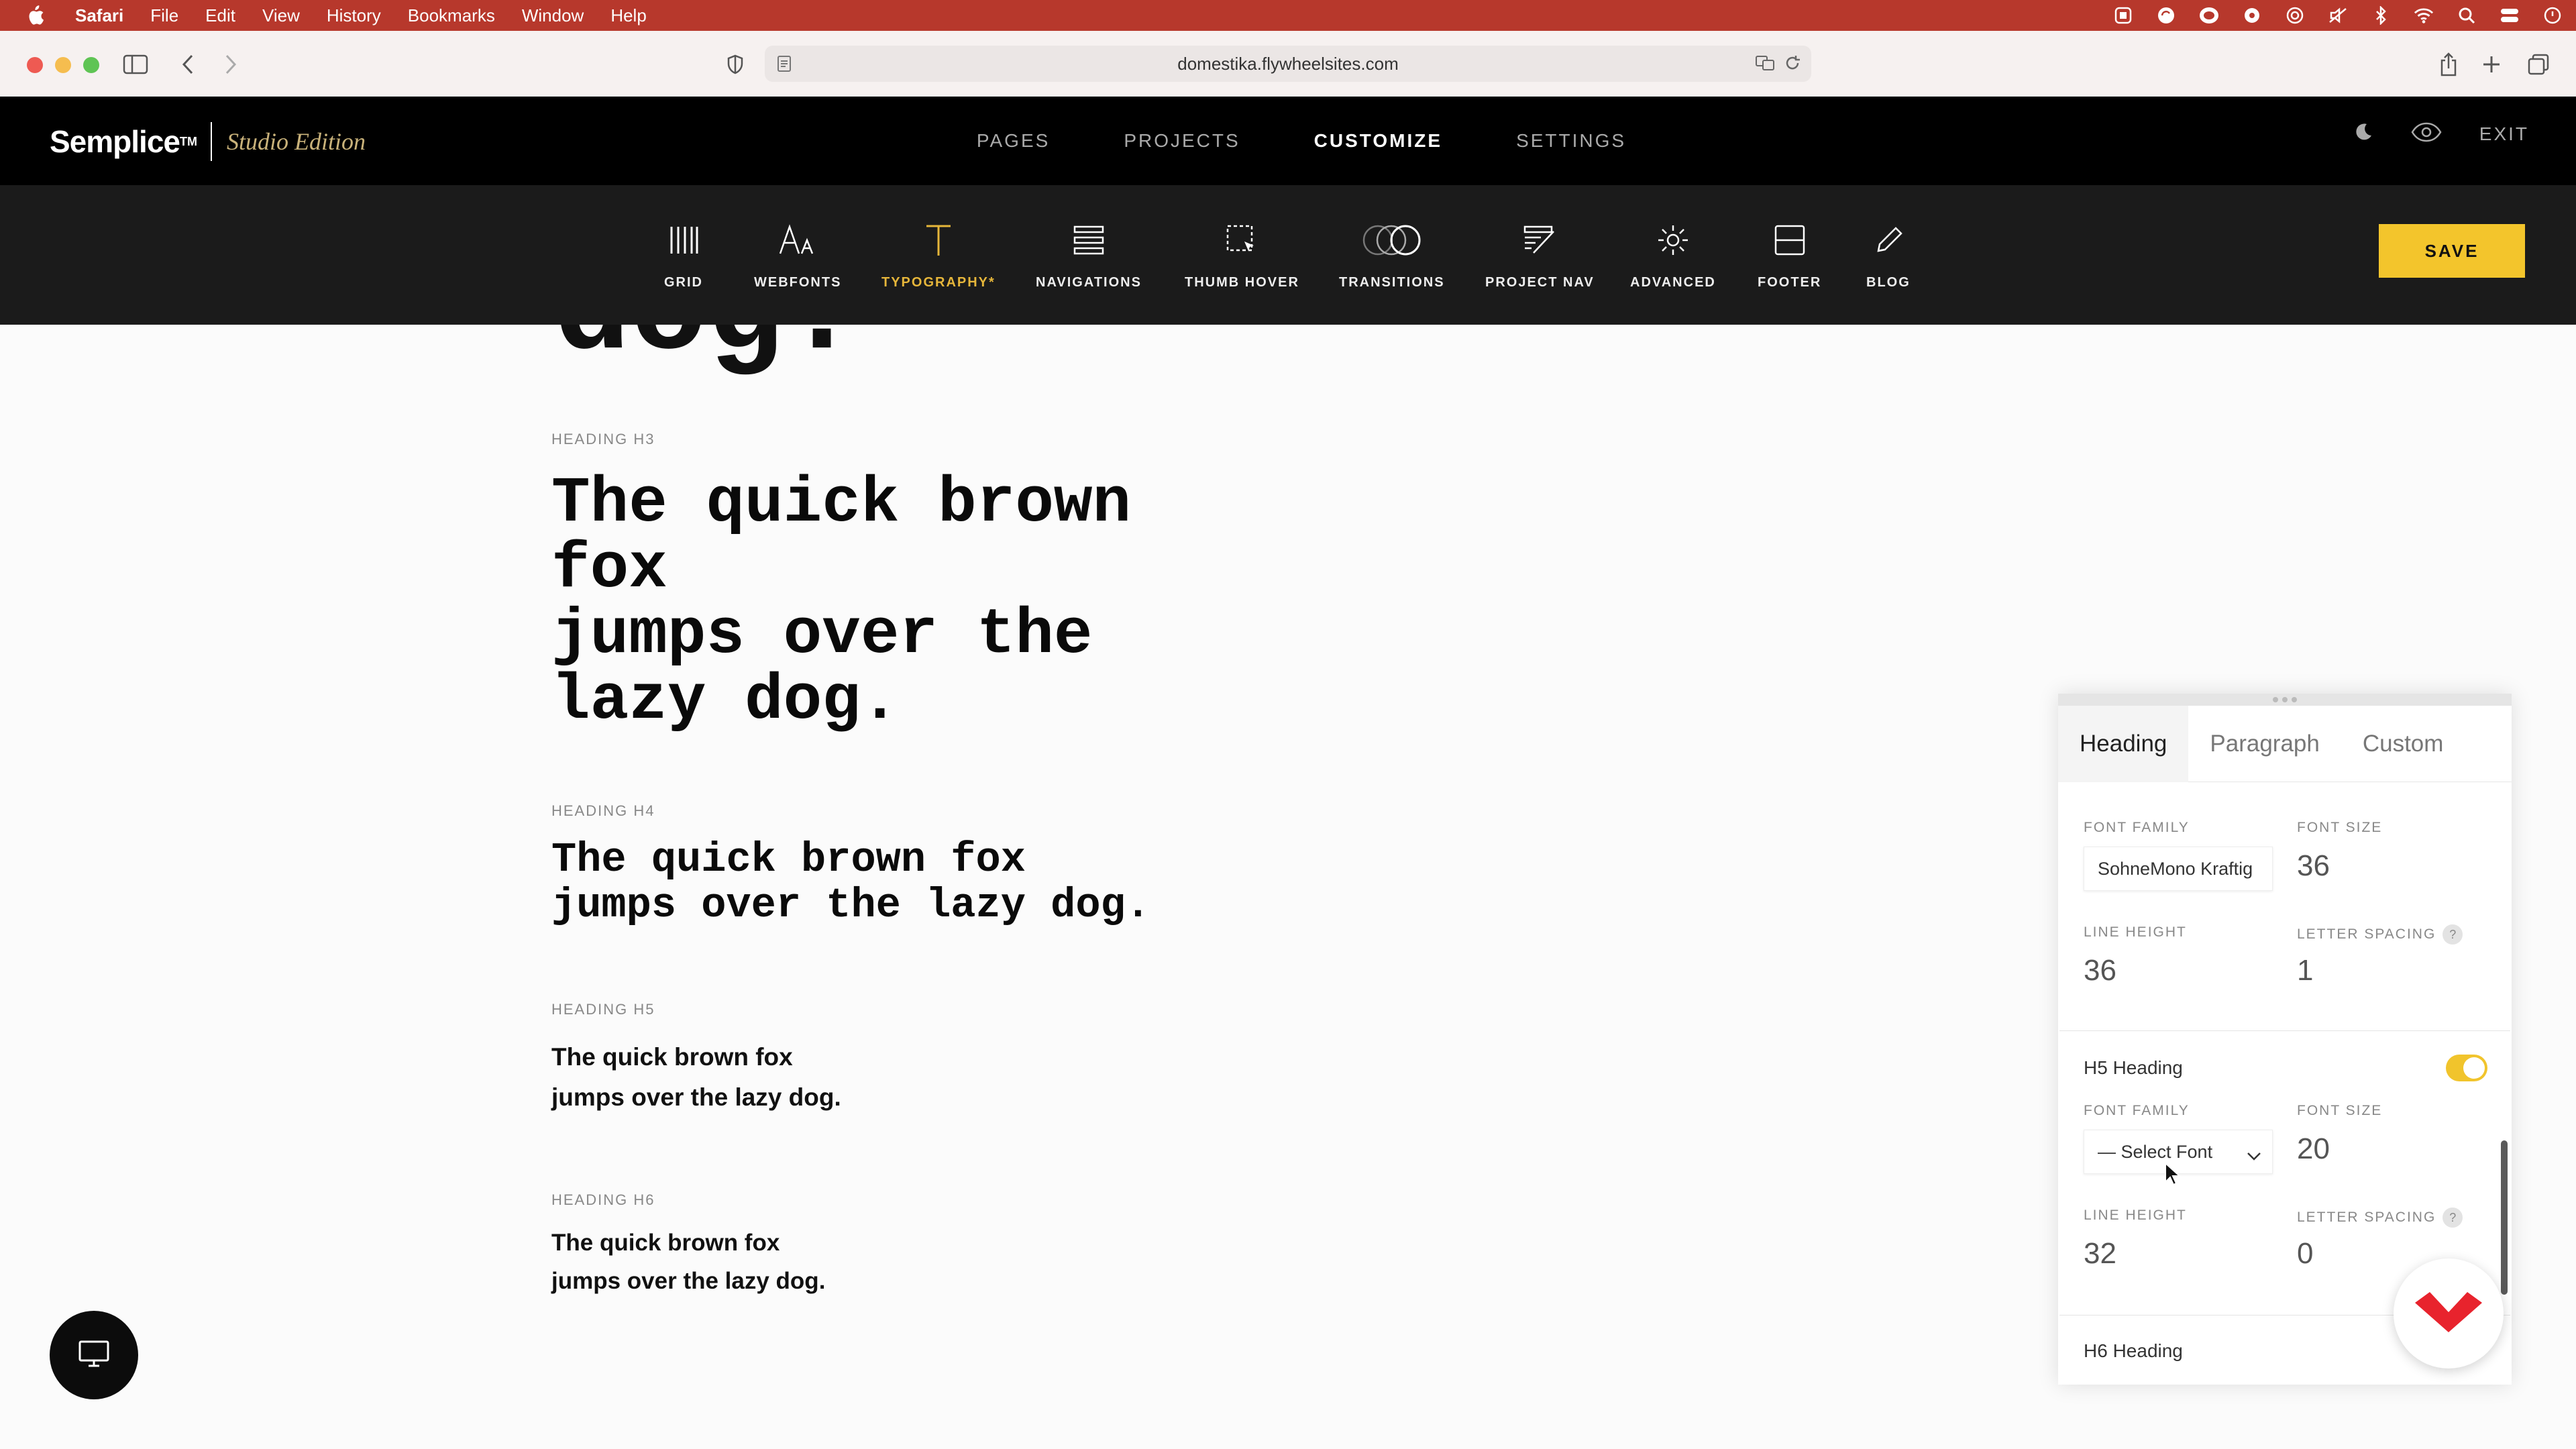  Describe the element at coordinates (2285, 700) in the screenshot. I see `panel-drag-handle` at that location.